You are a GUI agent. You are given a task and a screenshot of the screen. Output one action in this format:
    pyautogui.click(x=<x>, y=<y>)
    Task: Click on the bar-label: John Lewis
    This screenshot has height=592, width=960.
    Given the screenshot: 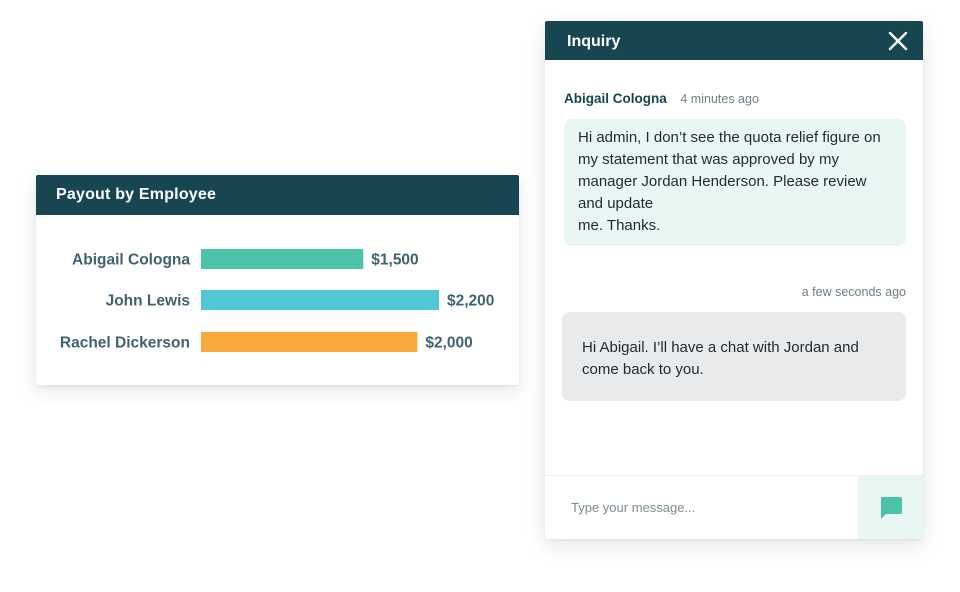 What is the action you would take?
    pyautogui.click(x=148, y=301)
    